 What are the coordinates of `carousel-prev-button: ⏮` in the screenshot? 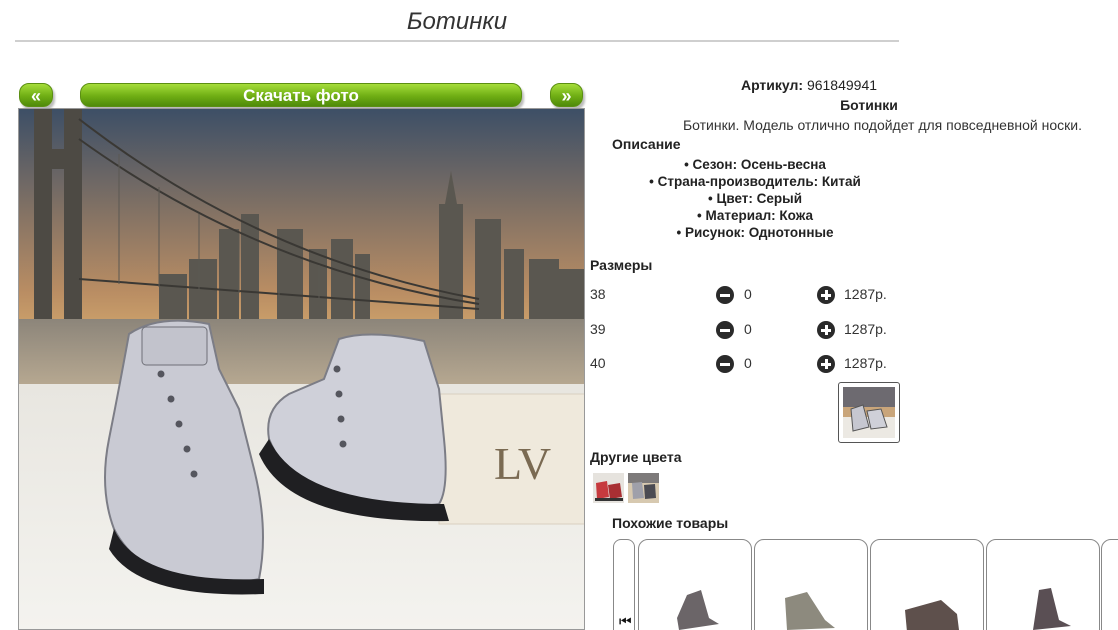 It's located at (624, 584).